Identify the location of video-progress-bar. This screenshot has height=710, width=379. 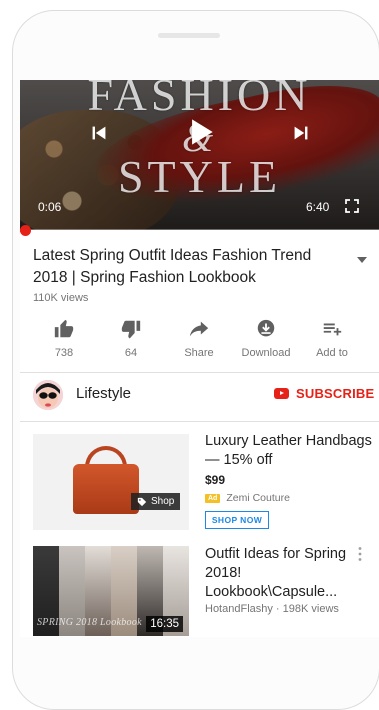
(199, 230).